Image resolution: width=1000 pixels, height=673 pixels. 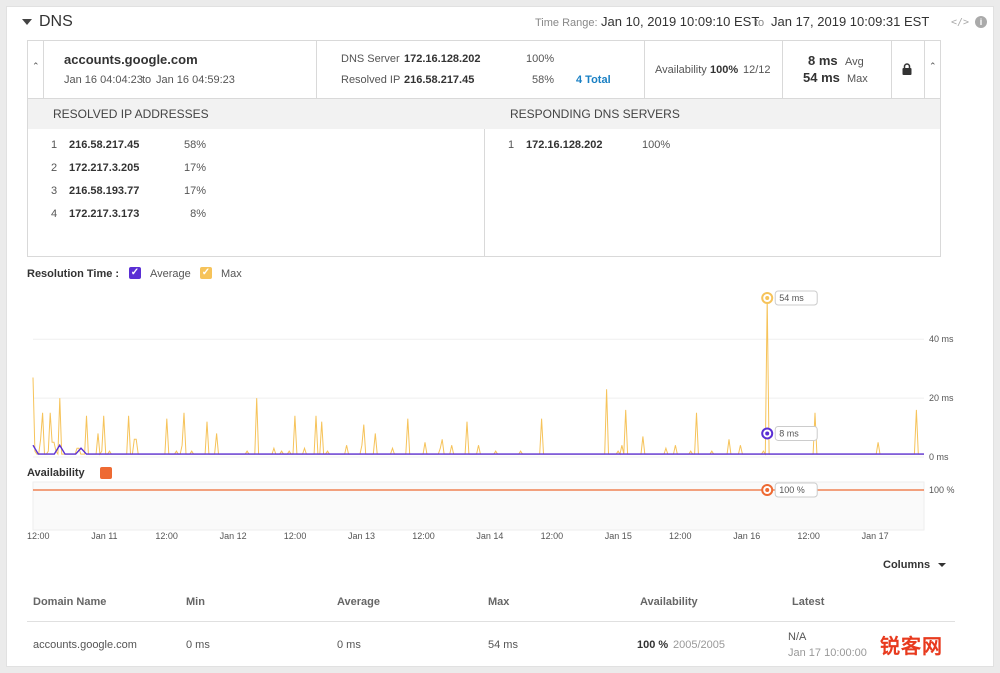 I want to click on summary-period-to: Jan 16 04:59:23, so click(x=195, y=80).